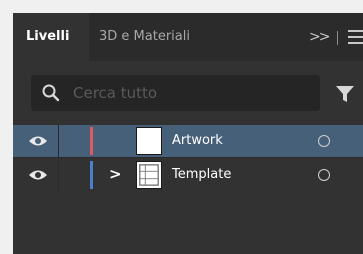 The width and height of the screenshot is (363, 254). Describe the element at coordinates (144, 37) in the screenshot. I see `tab-3d-materiali: 3D e Materiali` at that location.